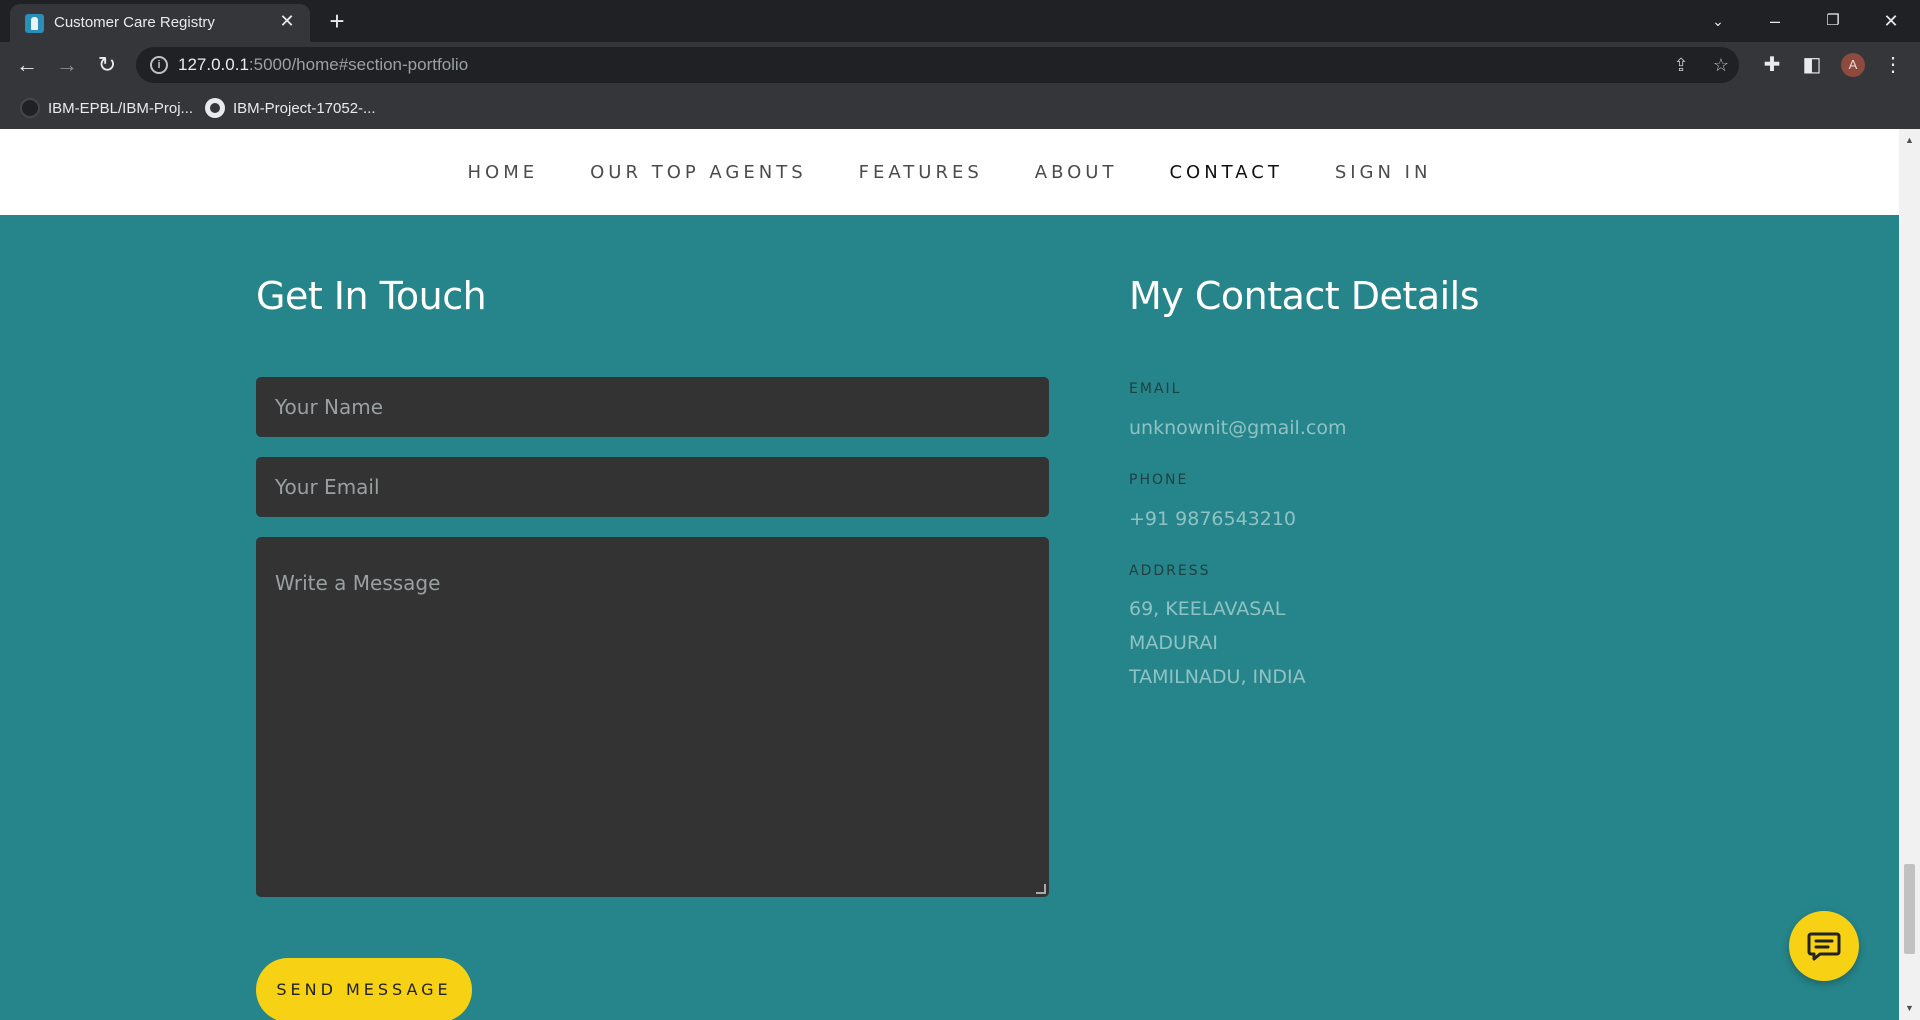 This screenshot has width=1920, height=1020. Describe the element at coordinates (337, 22) in the screenshot. I see `new-tab-icon: +` at that location.